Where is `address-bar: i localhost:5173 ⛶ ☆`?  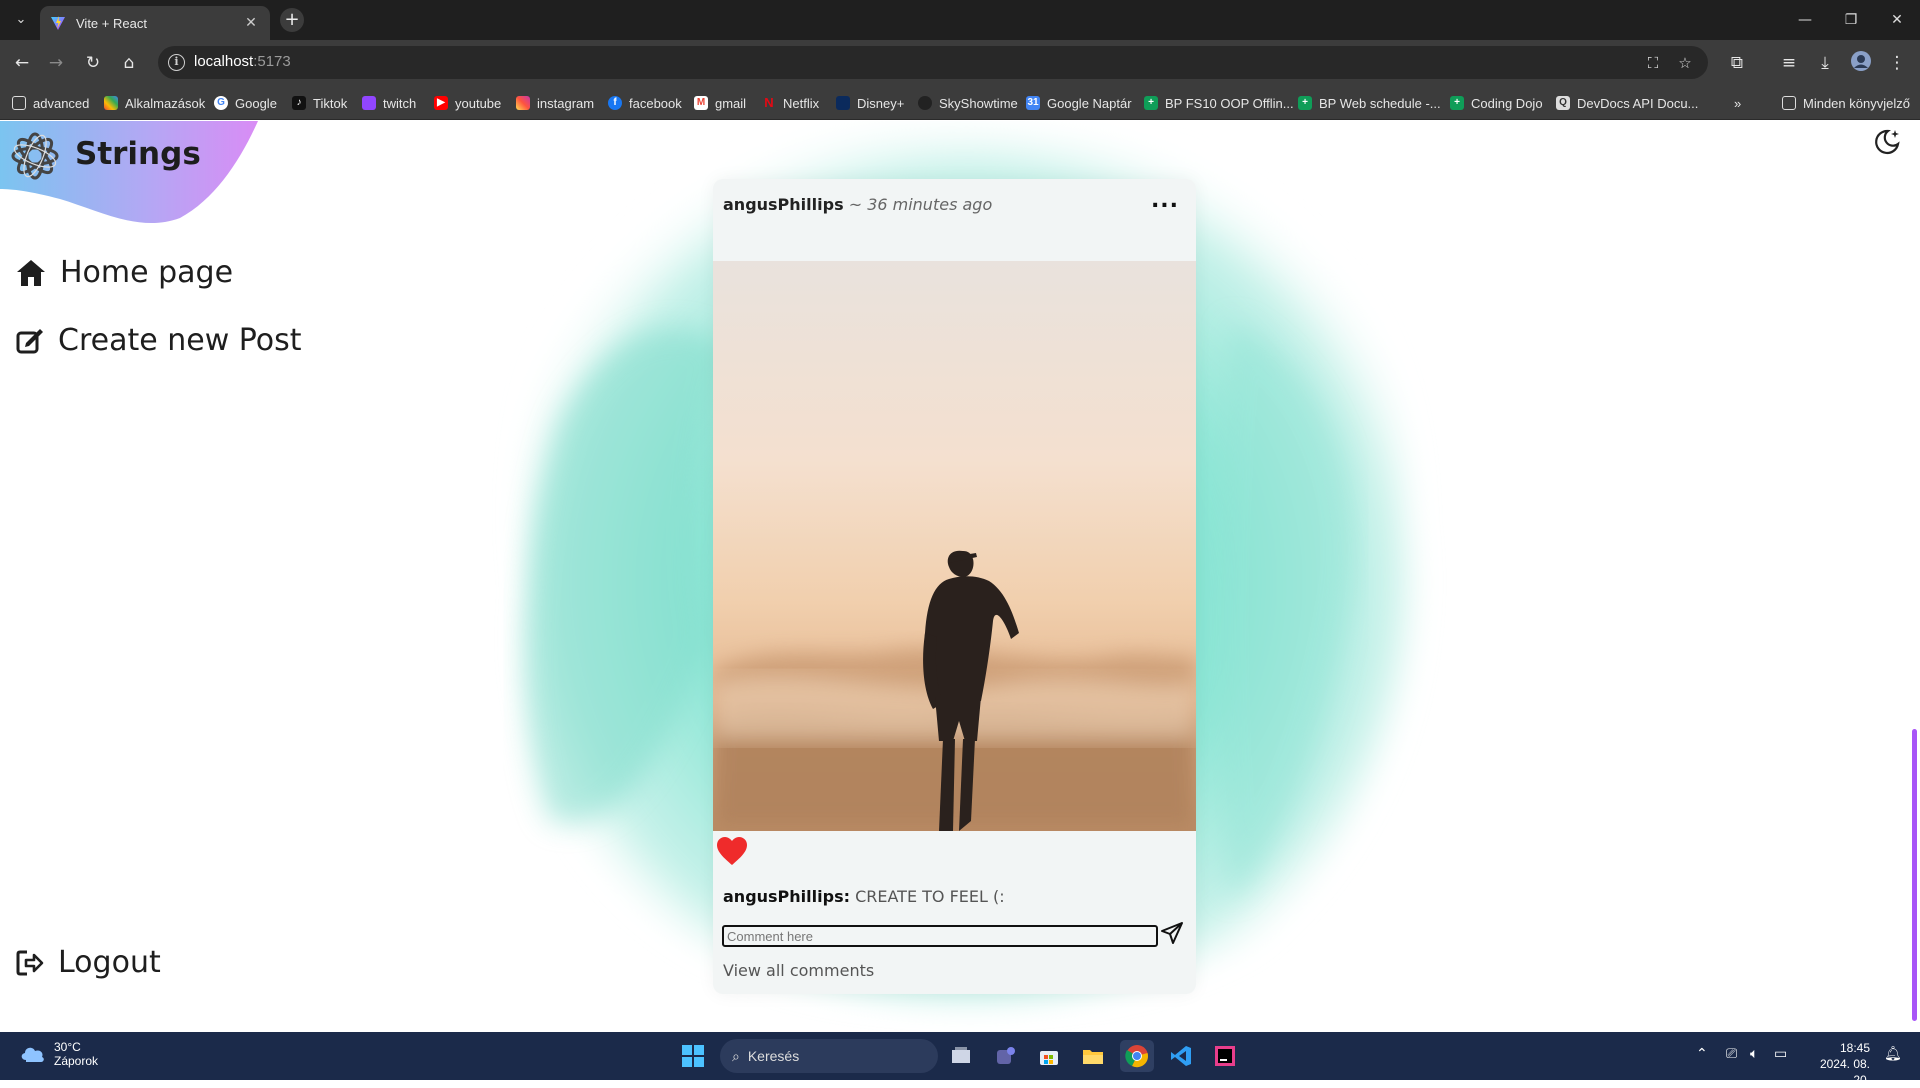
address-bar: i localhost:5173 ⛶ ☆ is located at coordinates (933, 62).